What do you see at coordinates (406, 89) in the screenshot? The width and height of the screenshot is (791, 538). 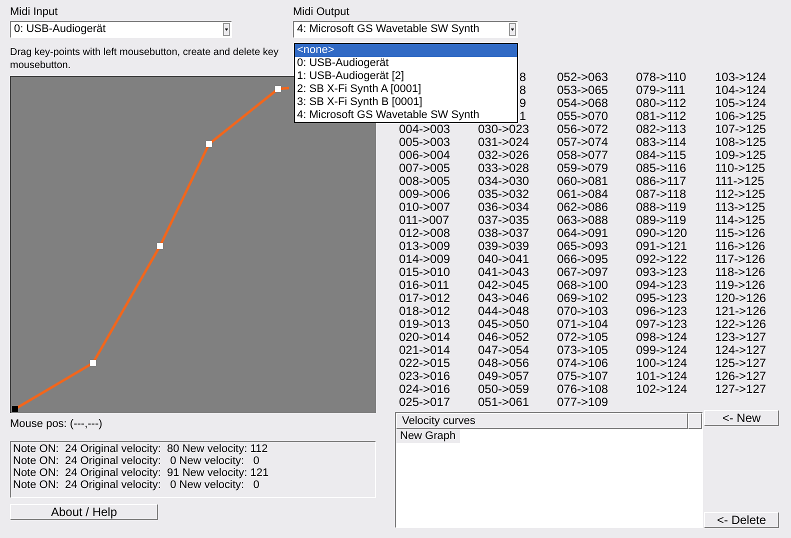 I see `dropdown-option: 2: SB X-Fi Synth A [0001]` at bounding box center [406, 89].